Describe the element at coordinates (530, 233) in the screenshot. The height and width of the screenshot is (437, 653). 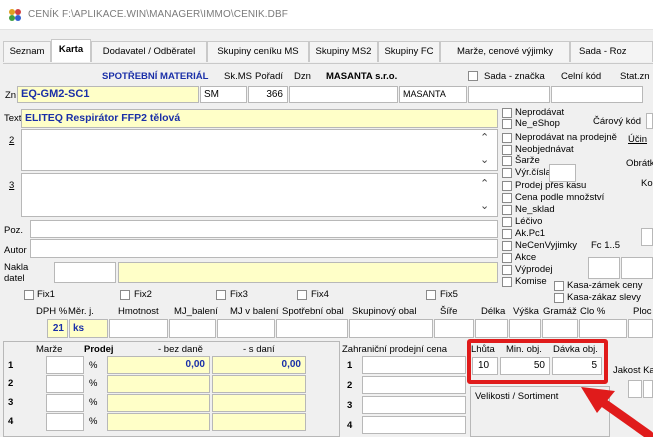
I see `ak-pc1-label: Ak.Pc1` at that location.